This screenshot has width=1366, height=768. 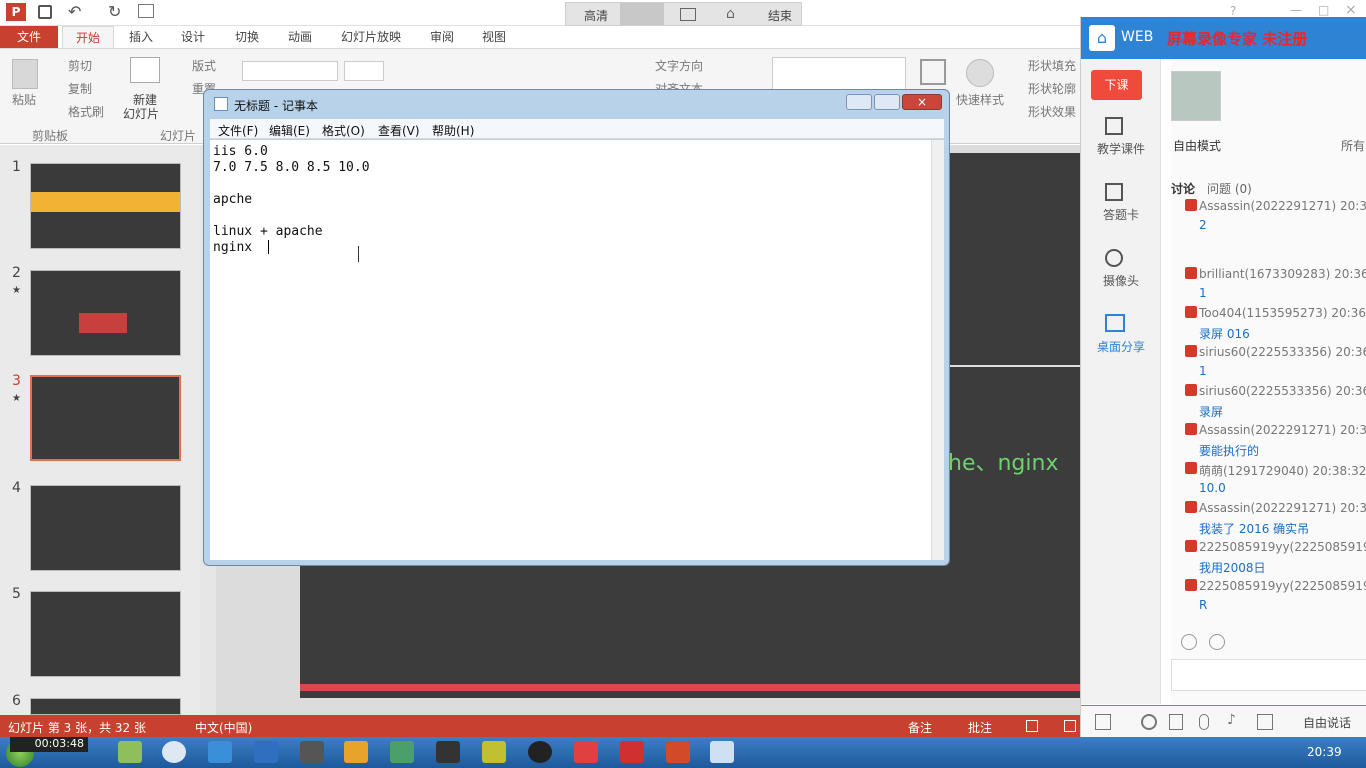 What do you see at coordinates (240, 247) in the screenshot?
I see `text-line: nginx` at bounding box center [240, 247].